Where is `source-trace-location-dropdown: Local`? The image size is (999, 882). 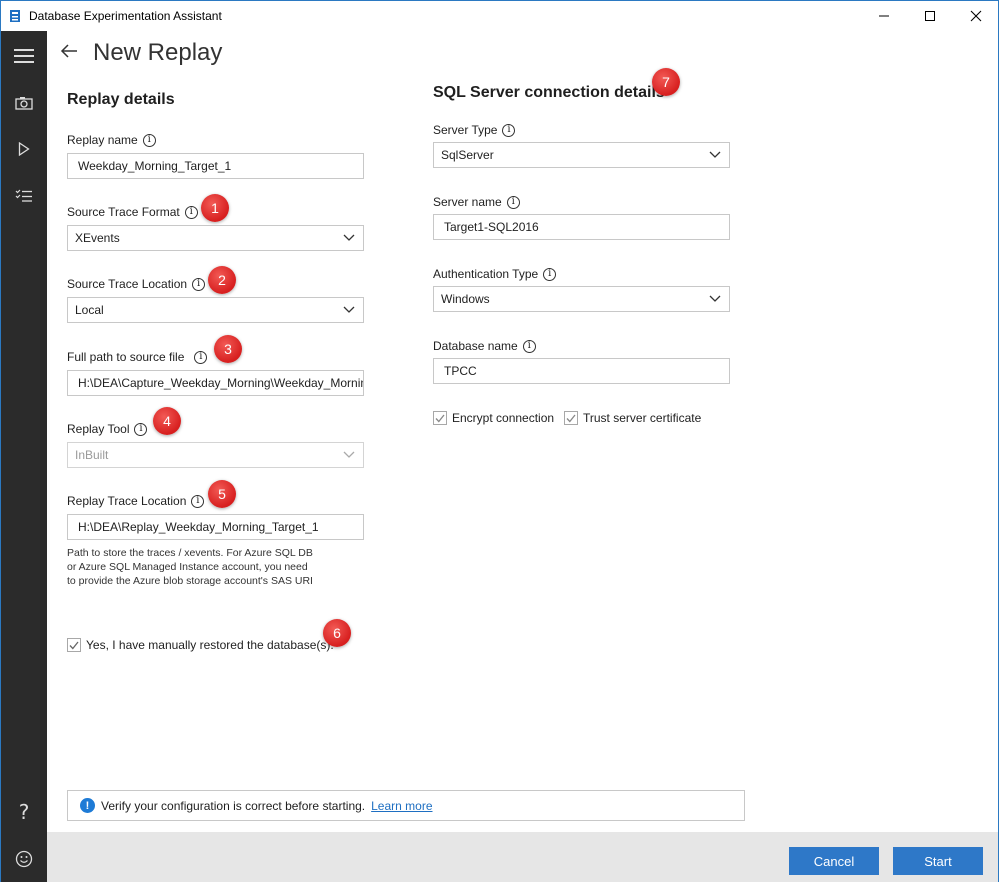
source-trace-location-dropdown: Local is located at coordinates (215, 310).